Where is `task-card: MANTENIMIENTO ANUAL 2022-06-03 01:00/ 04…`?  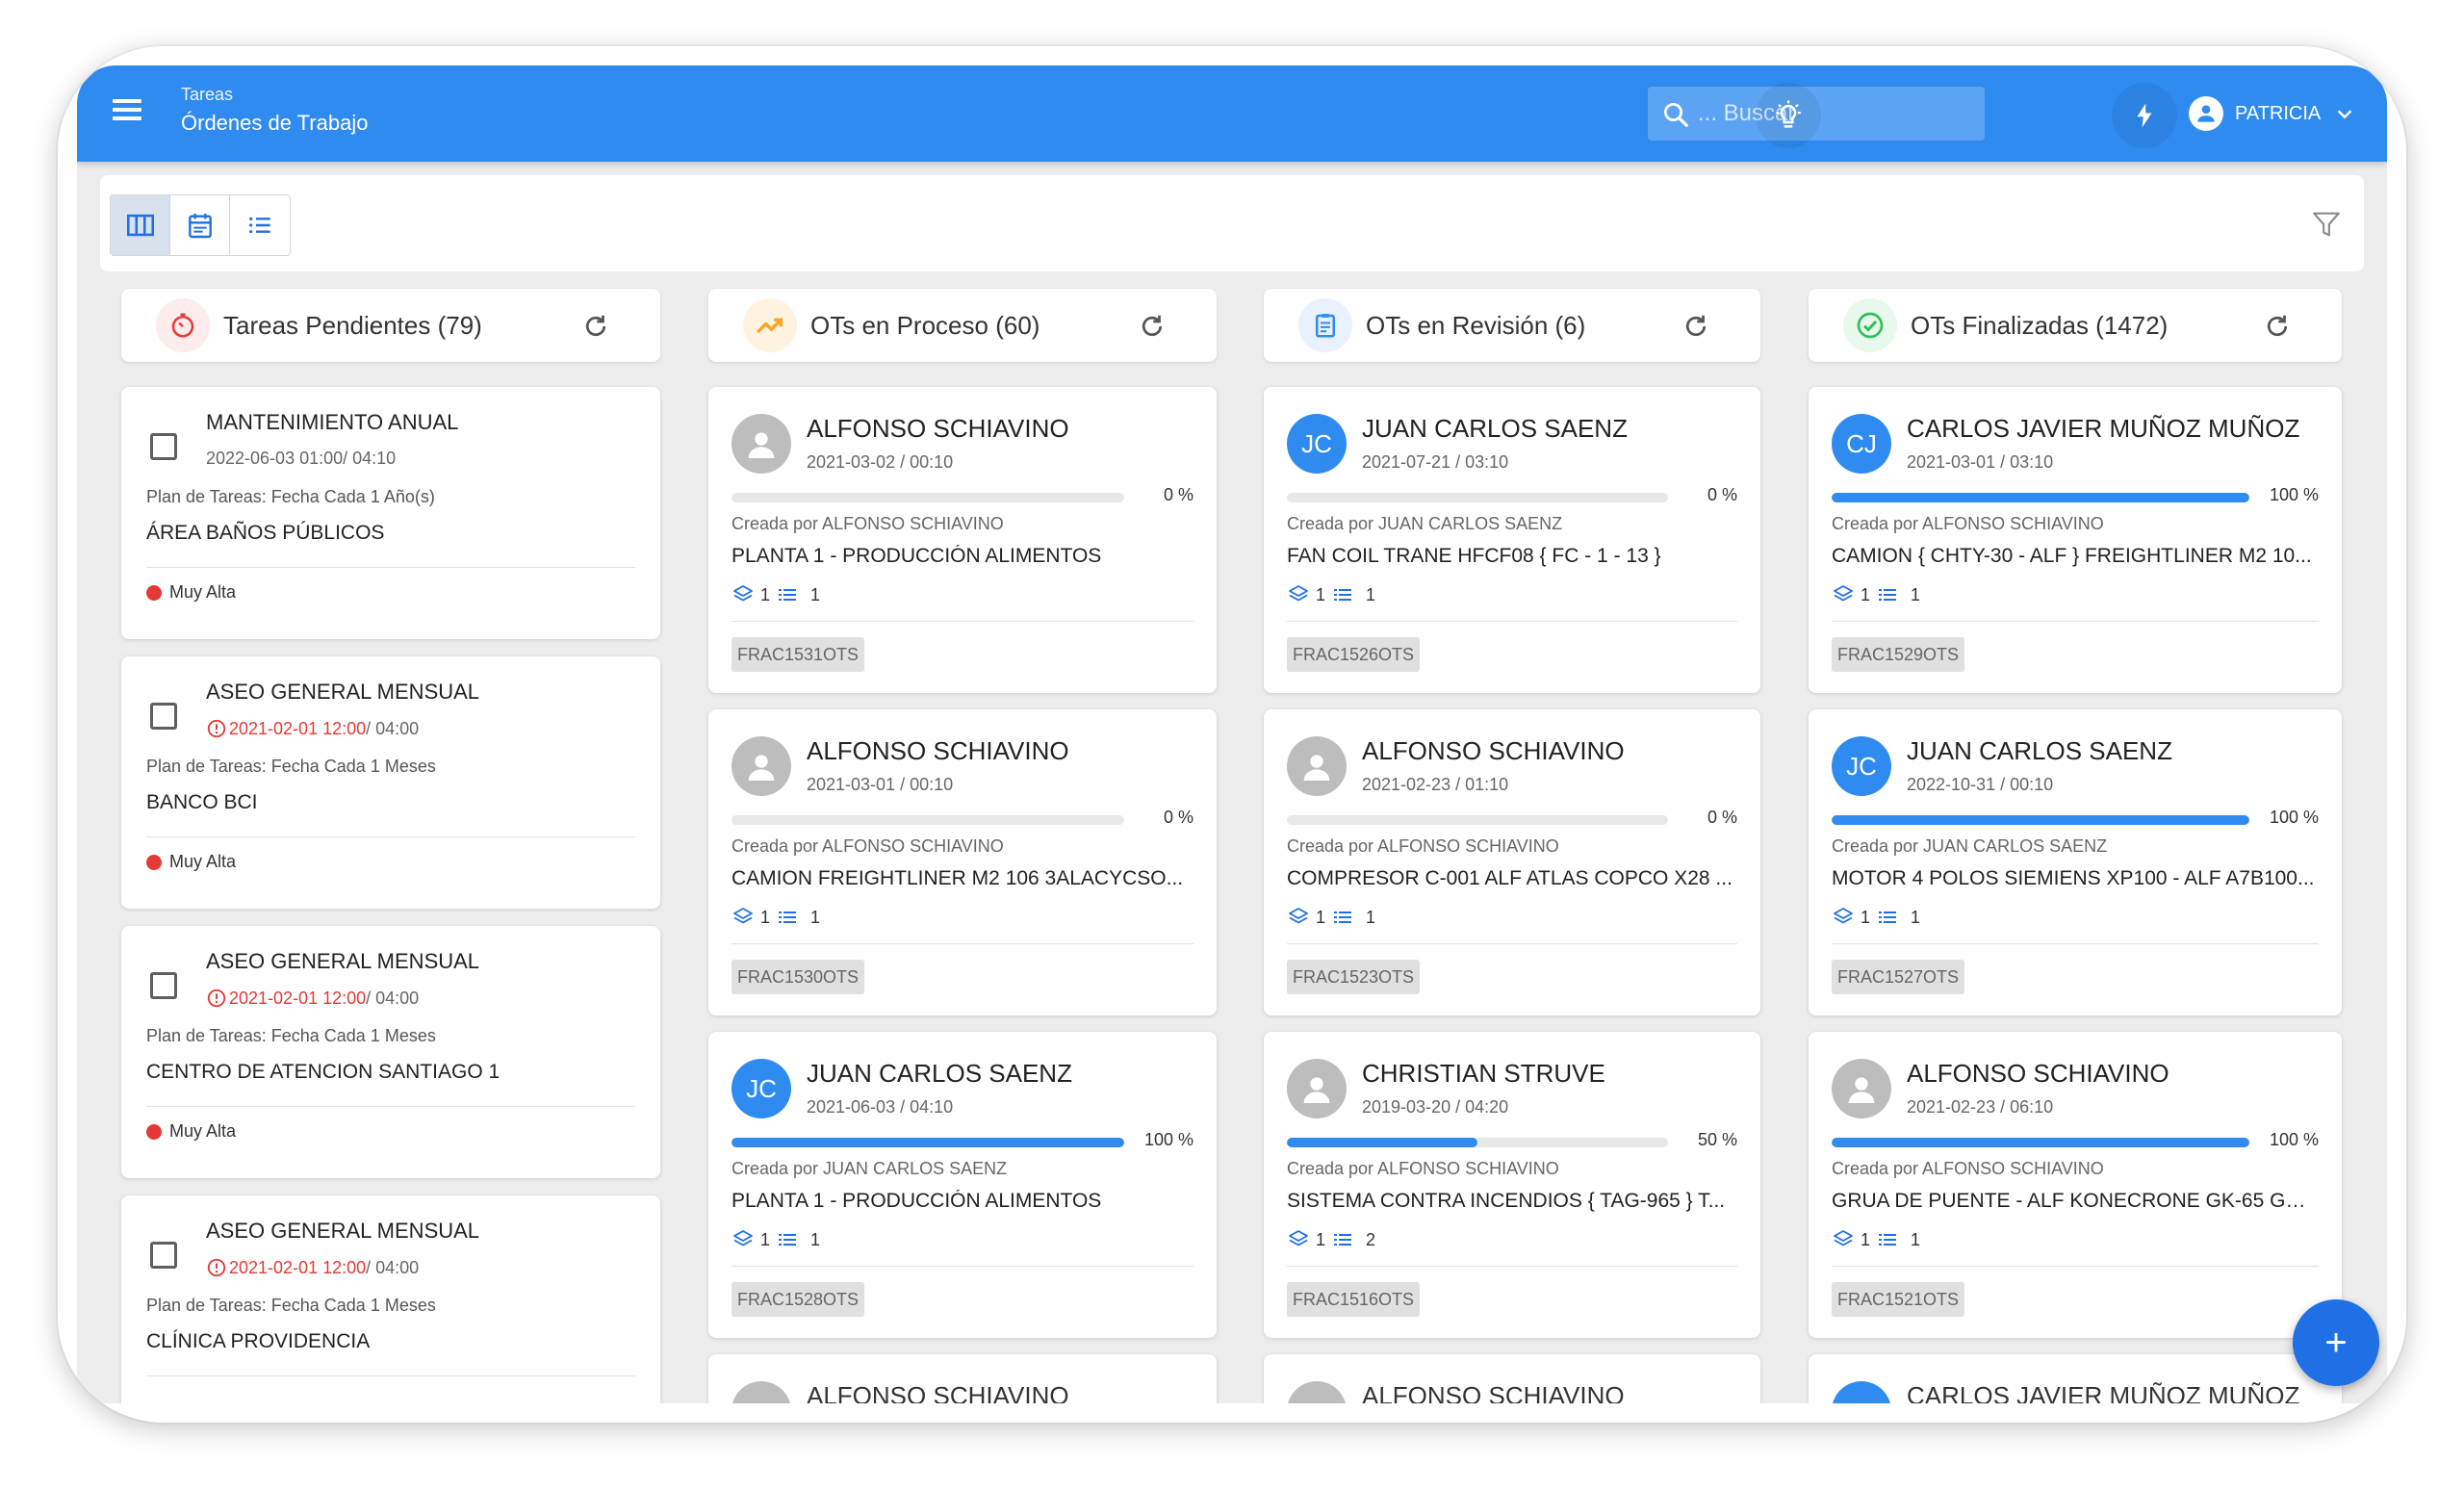 task-card: MANTENIMIENTO ANUAL 2022-06-03 01:00/ 04… is located at coordinates (390, 513).